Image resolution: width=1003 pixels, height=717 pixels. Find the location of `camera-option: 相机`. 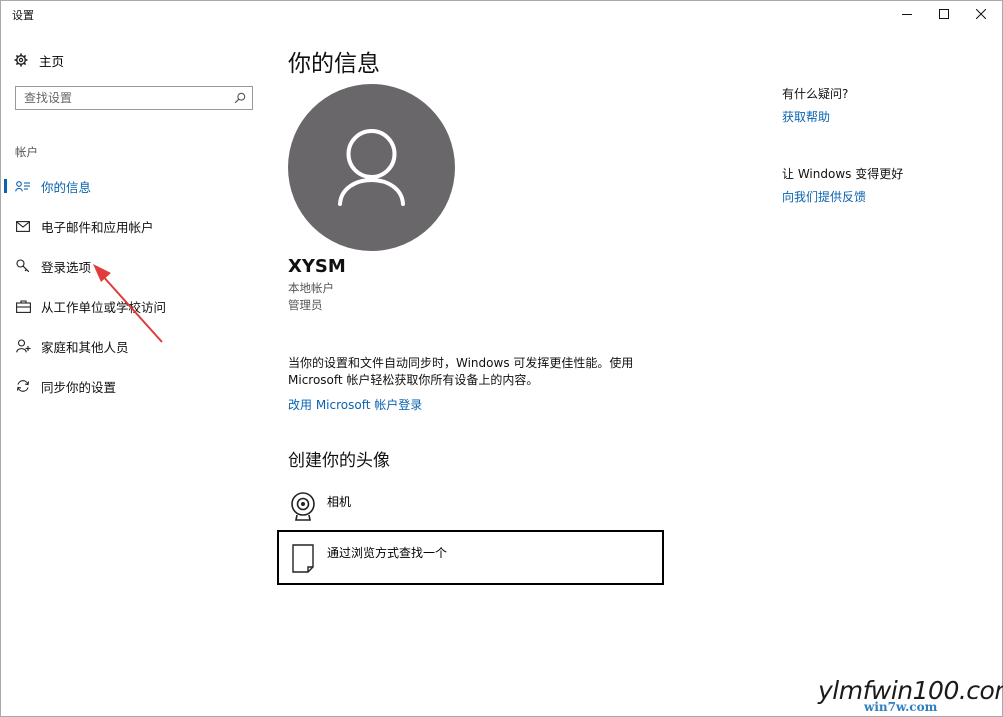

camera-option: 相机 is located at coordinates (468, 508).